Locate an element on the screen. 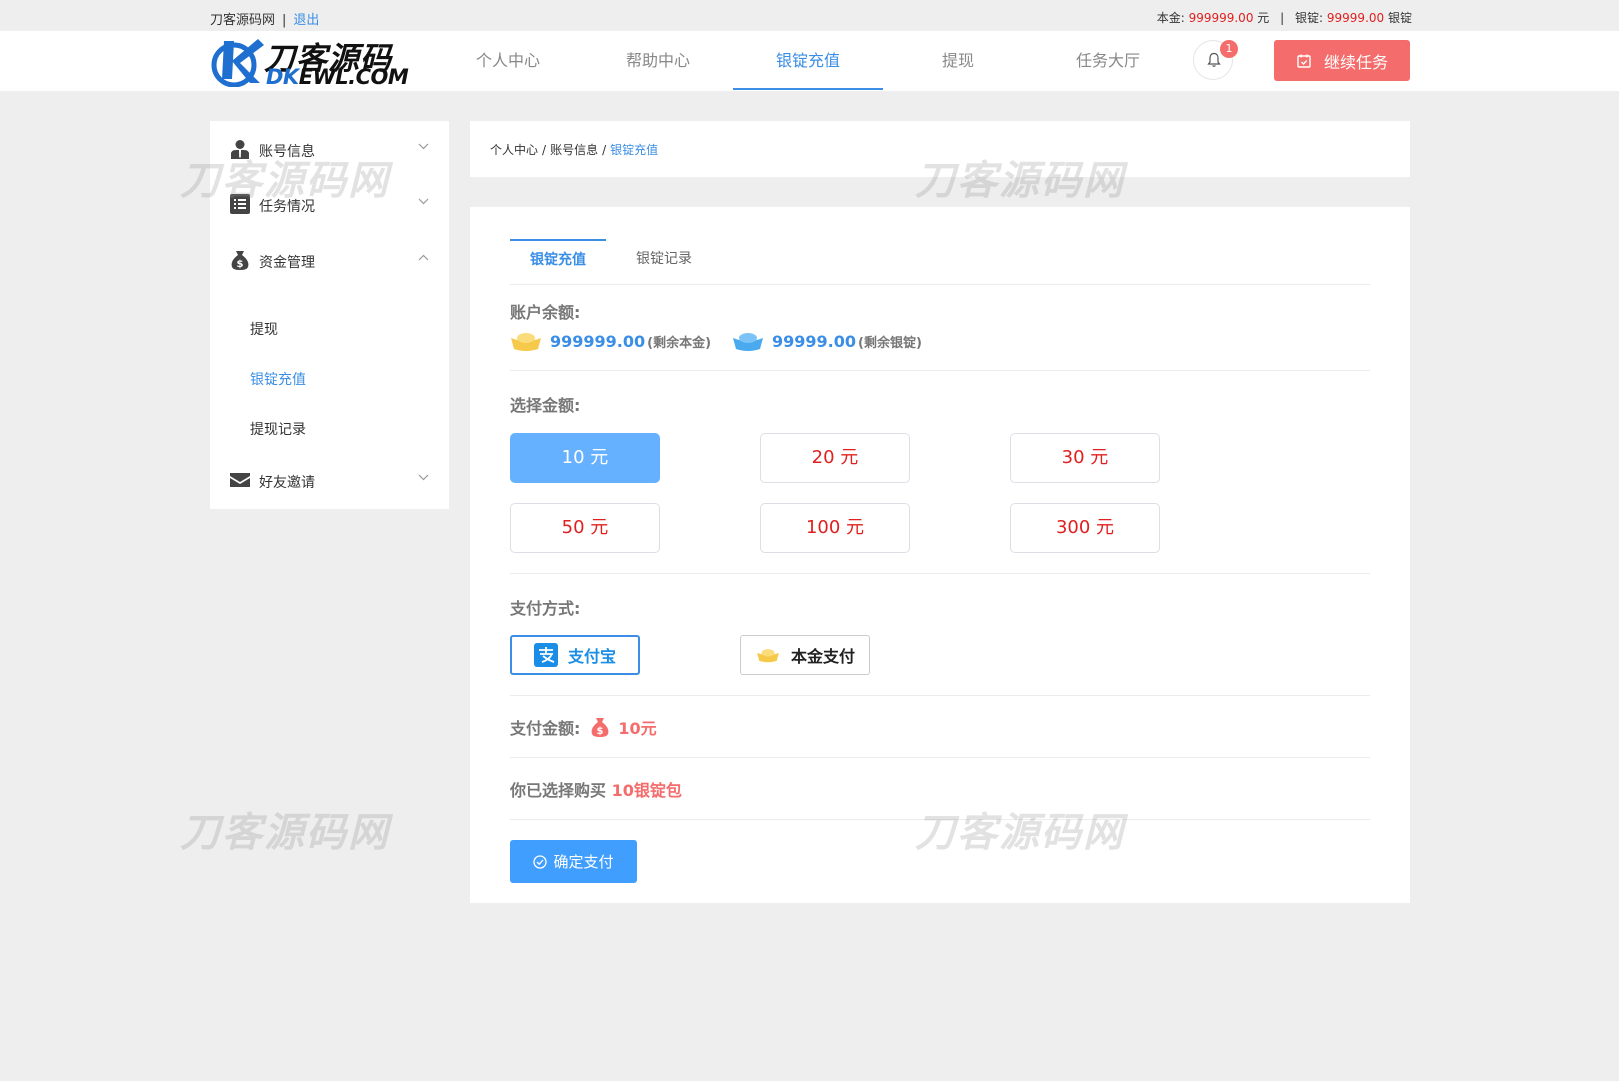  notification-button: 1 is located at coordinates (1215, 60).